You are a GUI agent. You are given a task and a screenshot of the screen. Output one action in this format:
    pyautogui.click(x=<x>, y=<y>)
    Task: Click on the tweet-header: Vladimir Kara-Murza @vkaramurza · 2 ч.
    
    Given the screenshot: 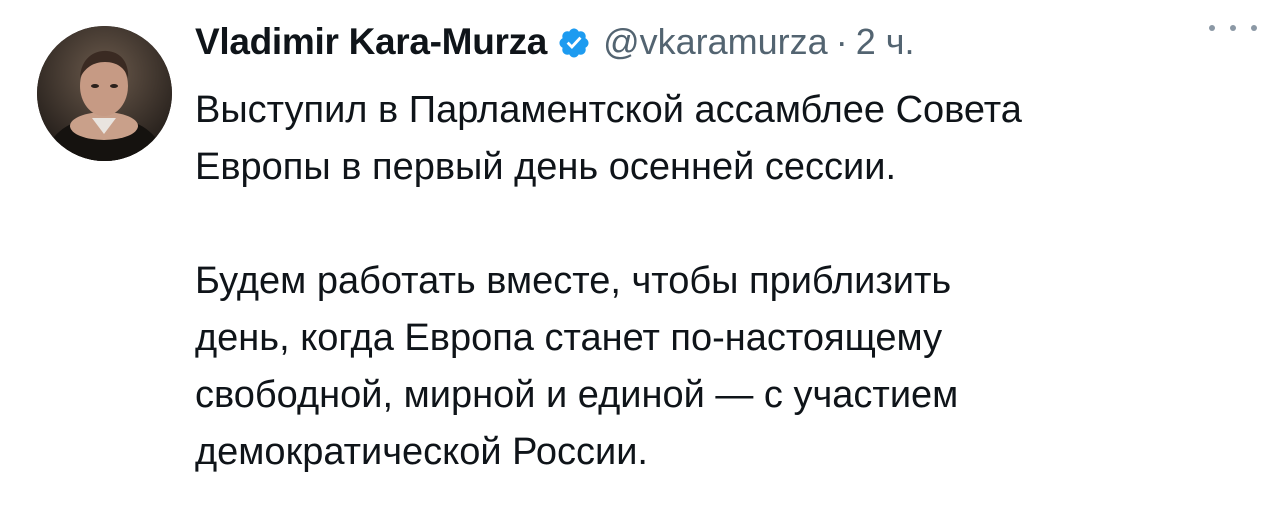 What is the action you would take?
    pyautogui.click(x=730, y=42)
    